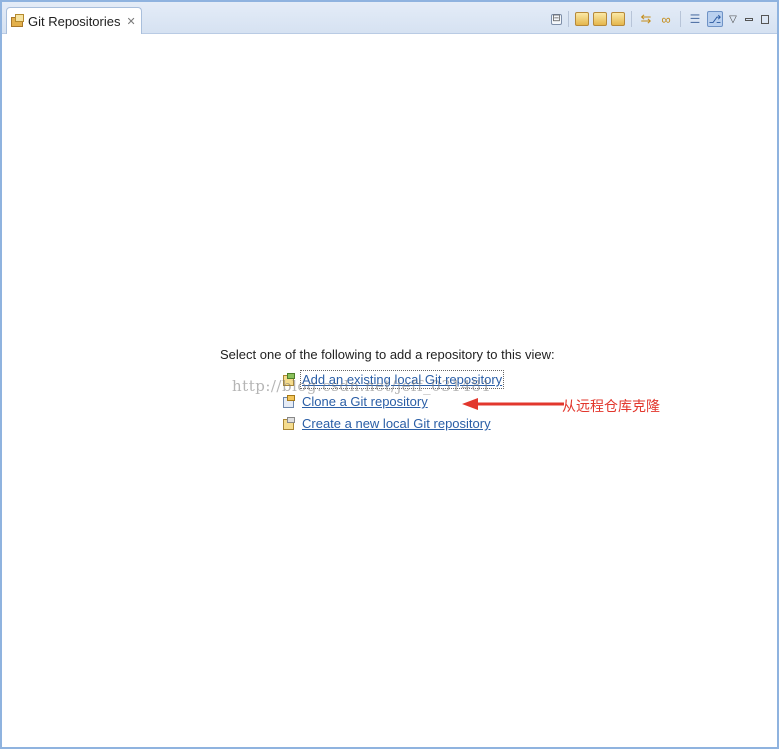 This screenshot has height=749, width=779. I want to click on create-repository-link: Create a new local Git repository, so click(396, 423).